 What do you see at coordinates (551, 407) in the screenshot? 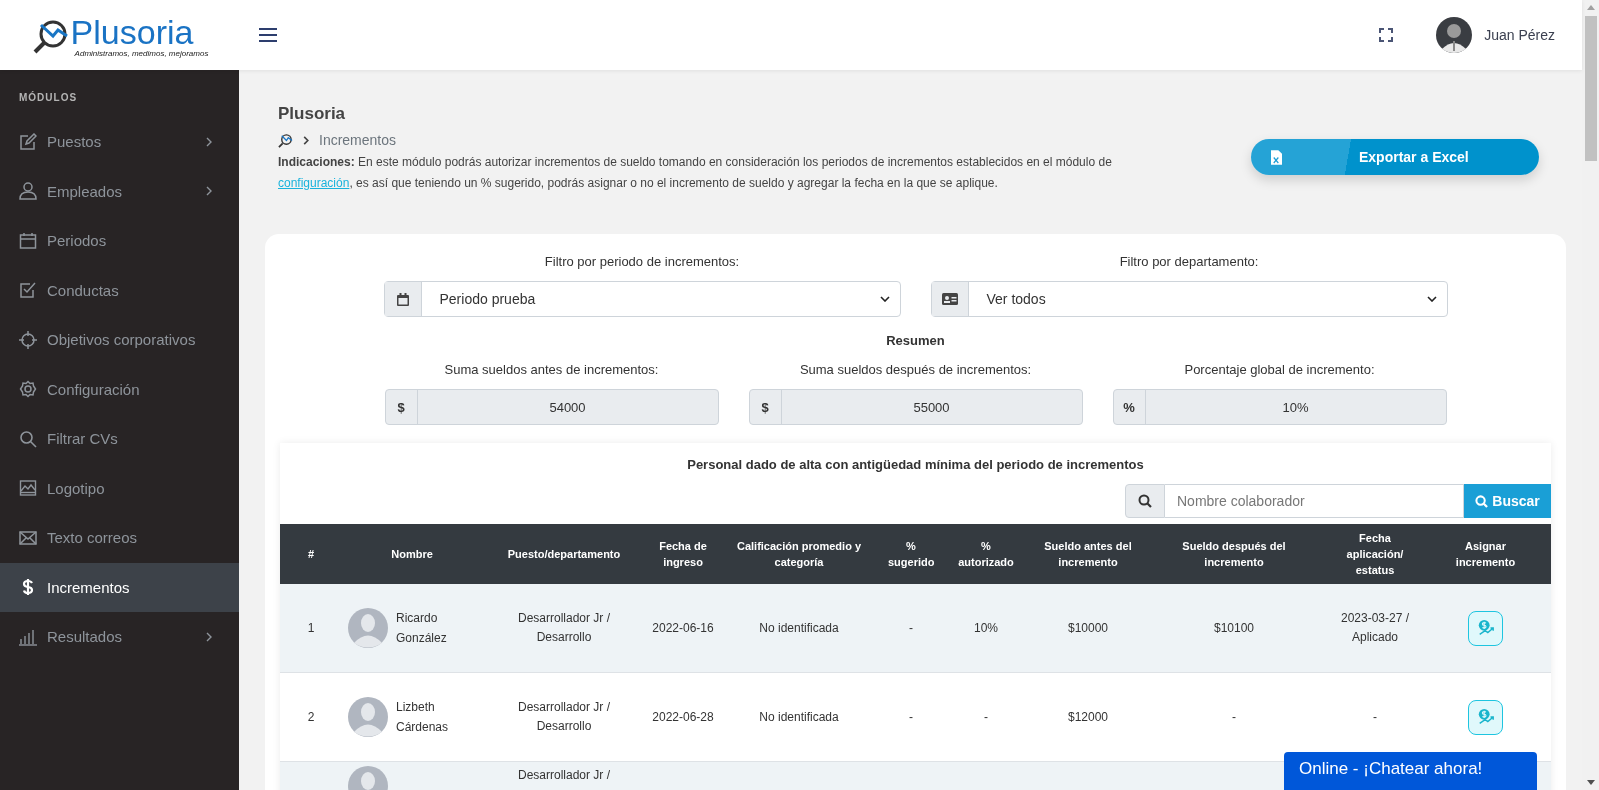
I see `summary-field: $ 54000` at bounding box center [551, 407].